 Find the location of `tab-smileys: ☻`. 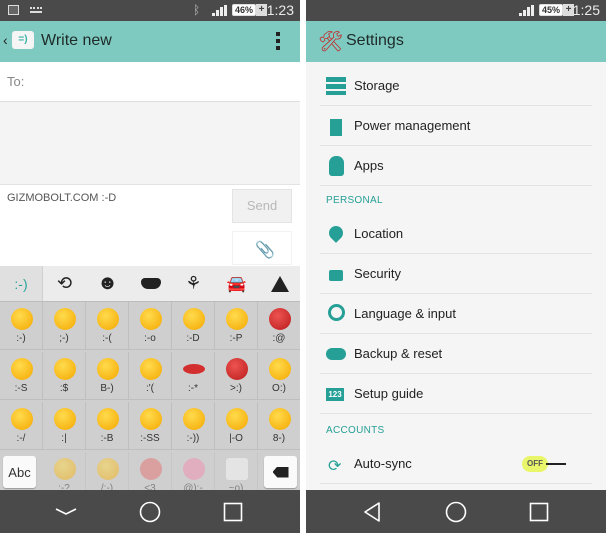

tab-smileys: ☻ is located at coordinates (107, 283).